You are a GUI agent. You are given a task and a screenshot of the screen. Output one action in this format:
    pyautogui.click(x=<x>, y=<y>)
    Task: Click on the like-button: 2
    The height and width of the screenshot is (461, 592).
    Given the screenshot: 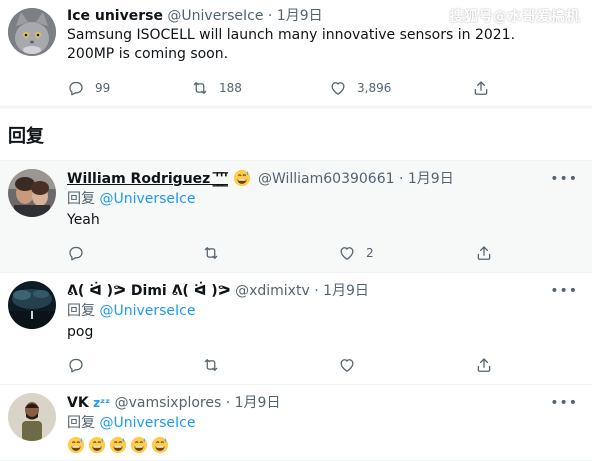 What is the action you would take?
    pyautogui.click(x=356, y=253)
    